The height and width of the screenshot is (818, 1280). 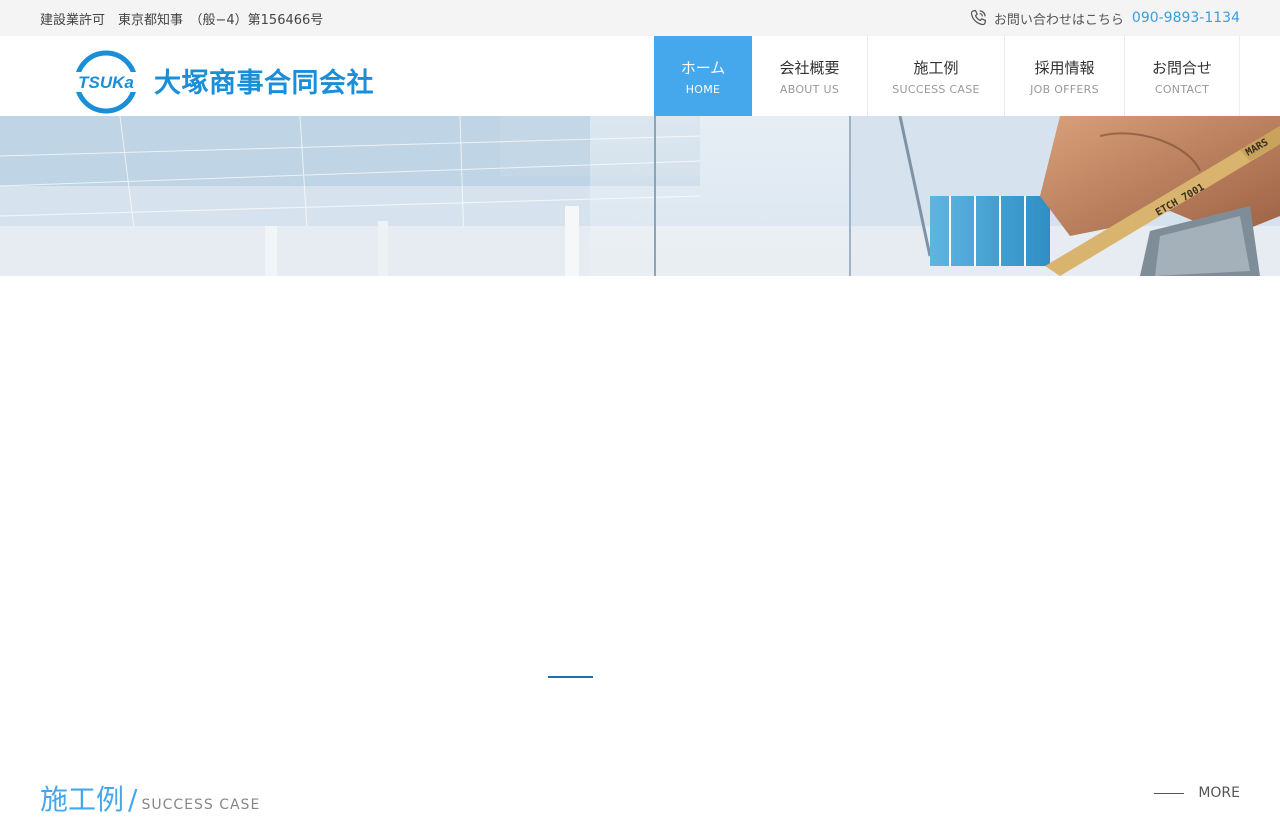 What do you see at coordinates (1182, 89) in the screenshot?
I see `nav-label-en: CONTACT` at bounding box center [1182, 89].